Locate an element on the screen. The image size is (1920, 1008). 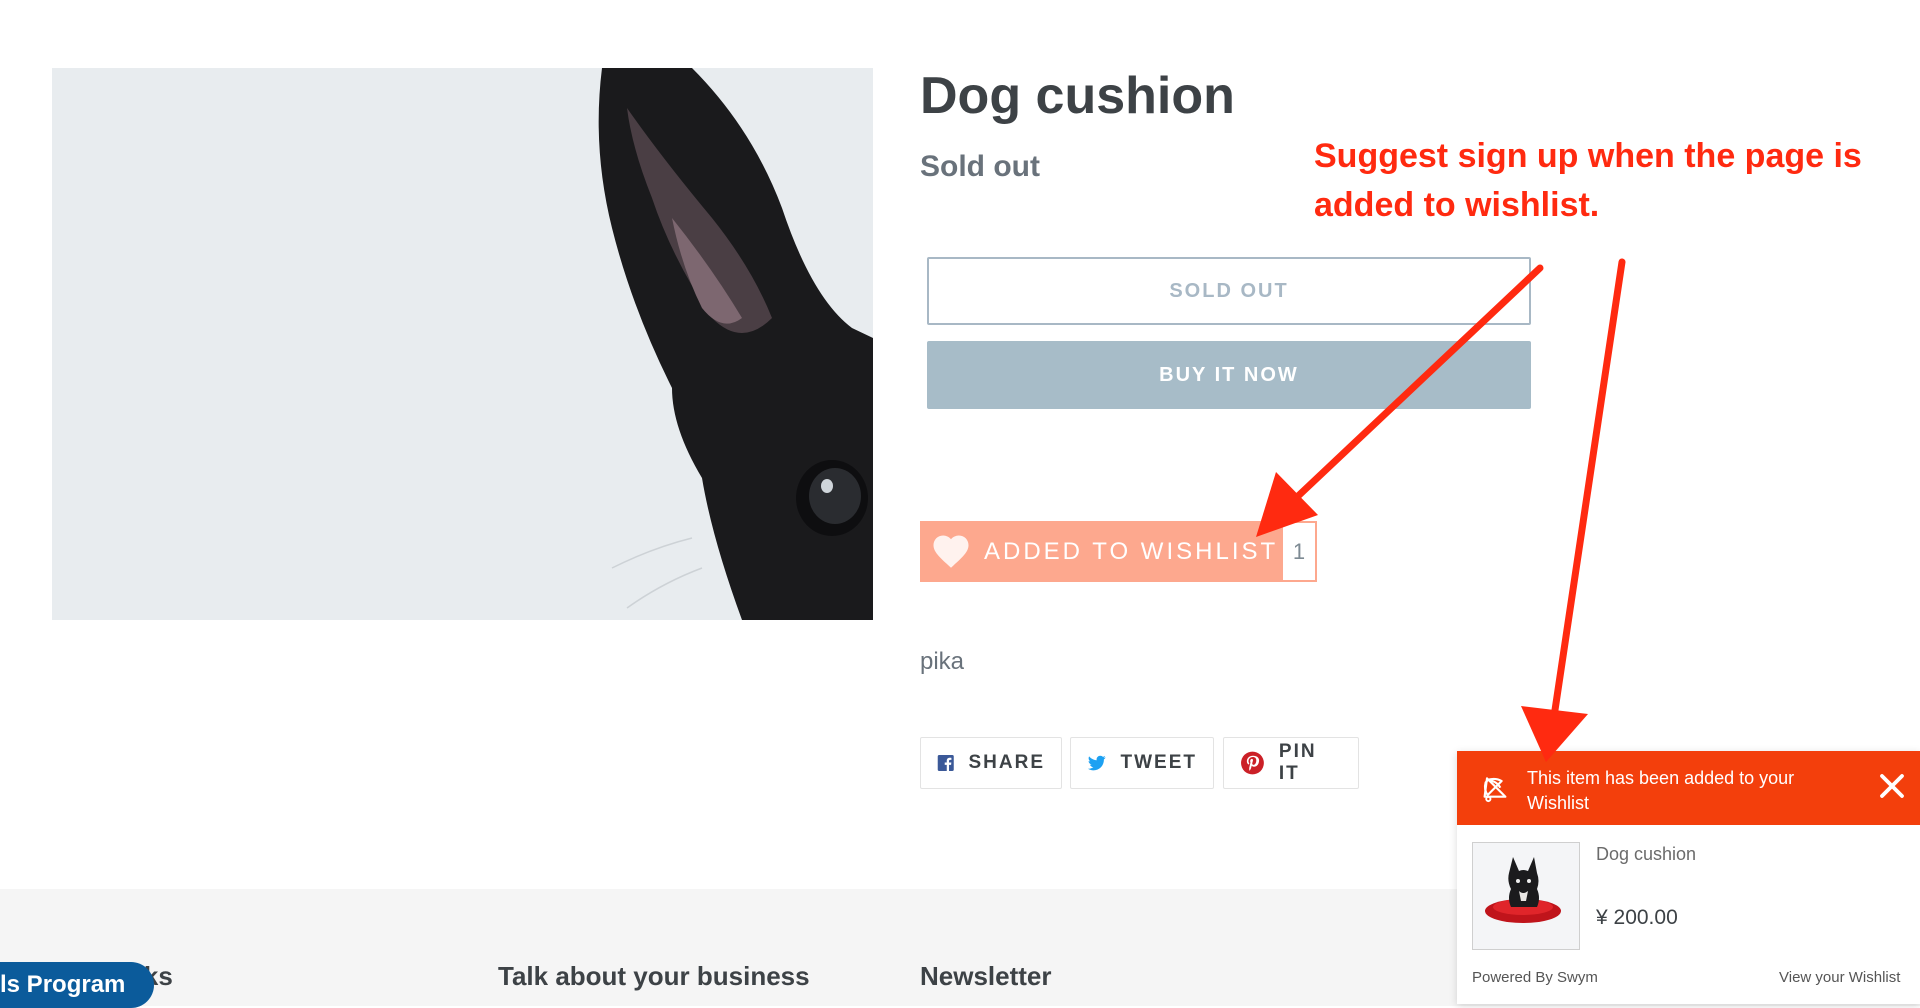
pinterest-icon is located at coordinates (1252, 763).